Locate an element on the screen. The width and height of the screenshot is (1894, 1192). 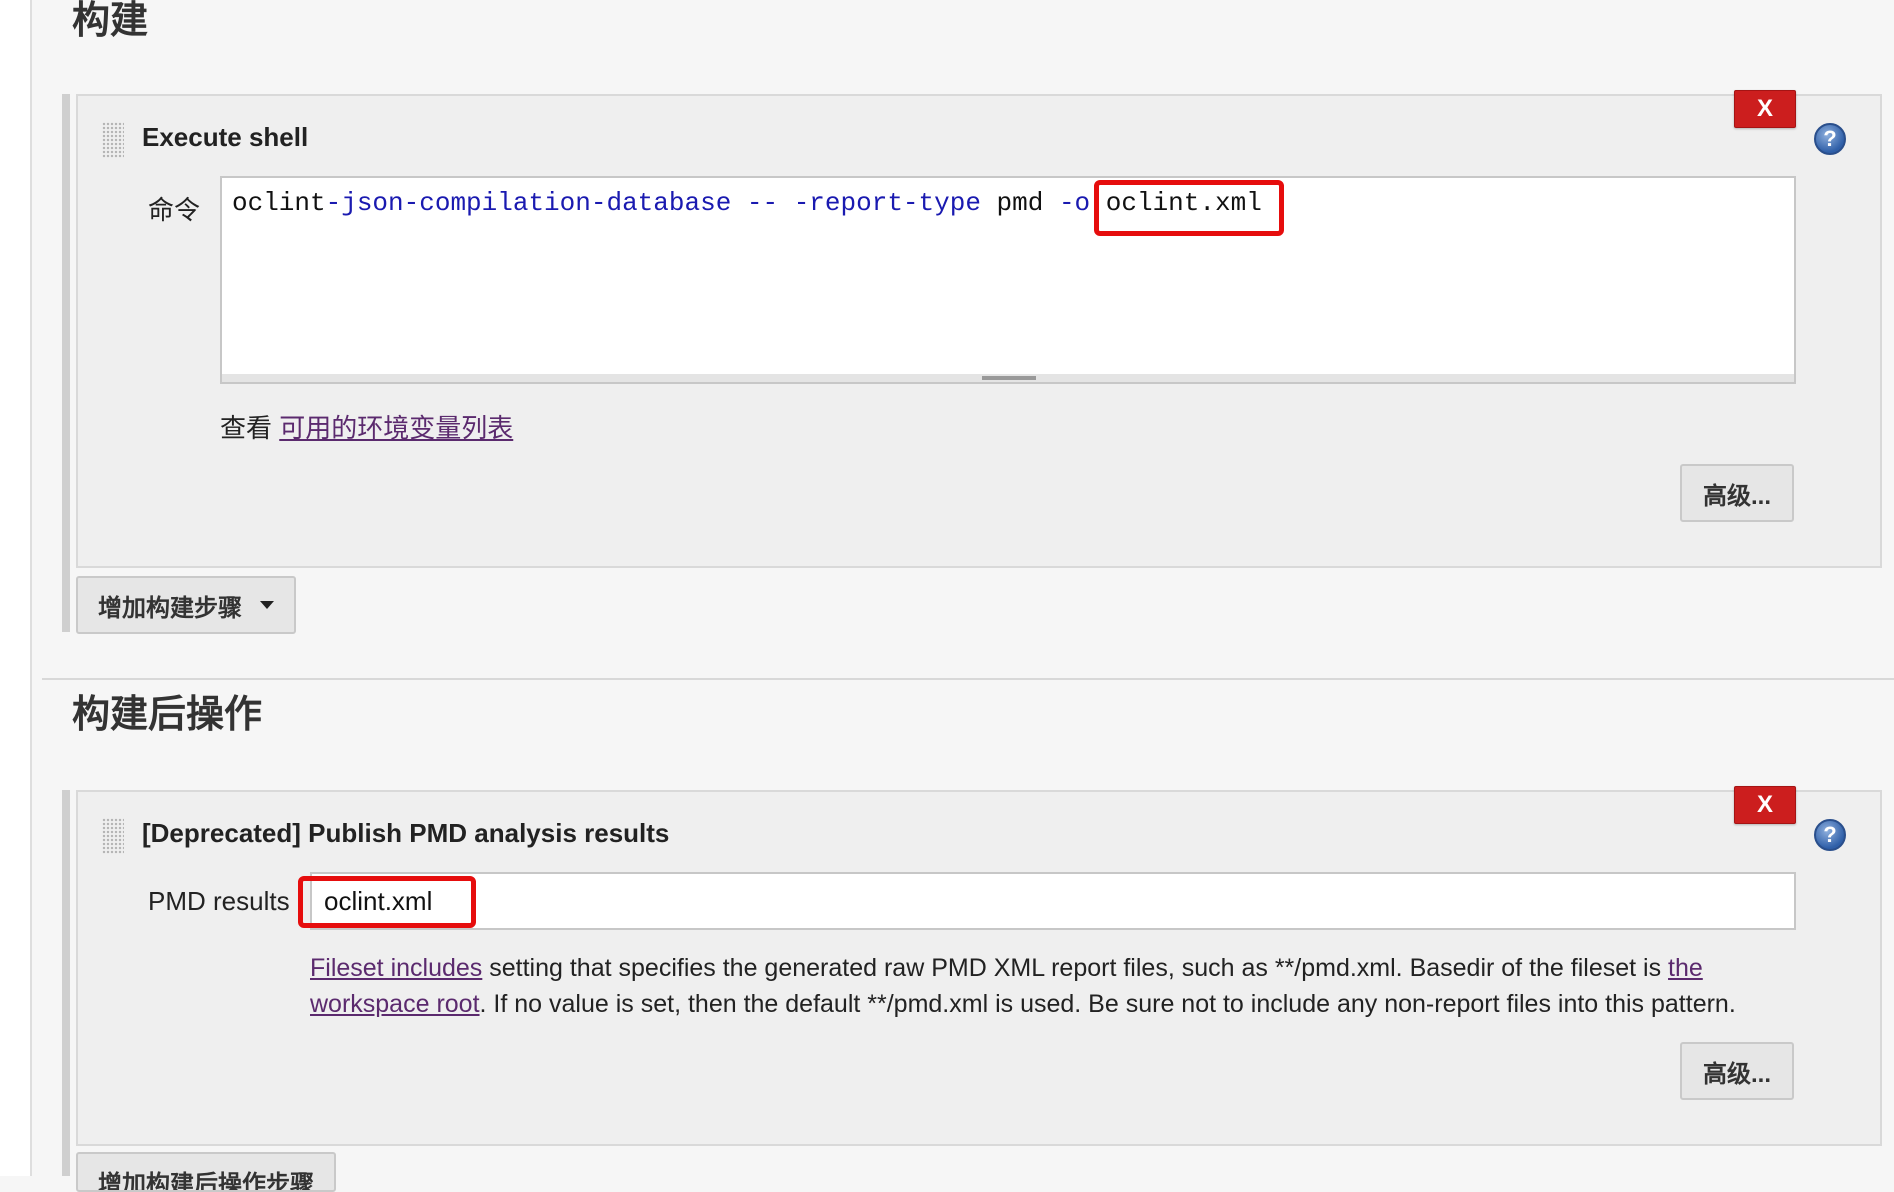
build-step-stripe is located at coordinates (66, 363).